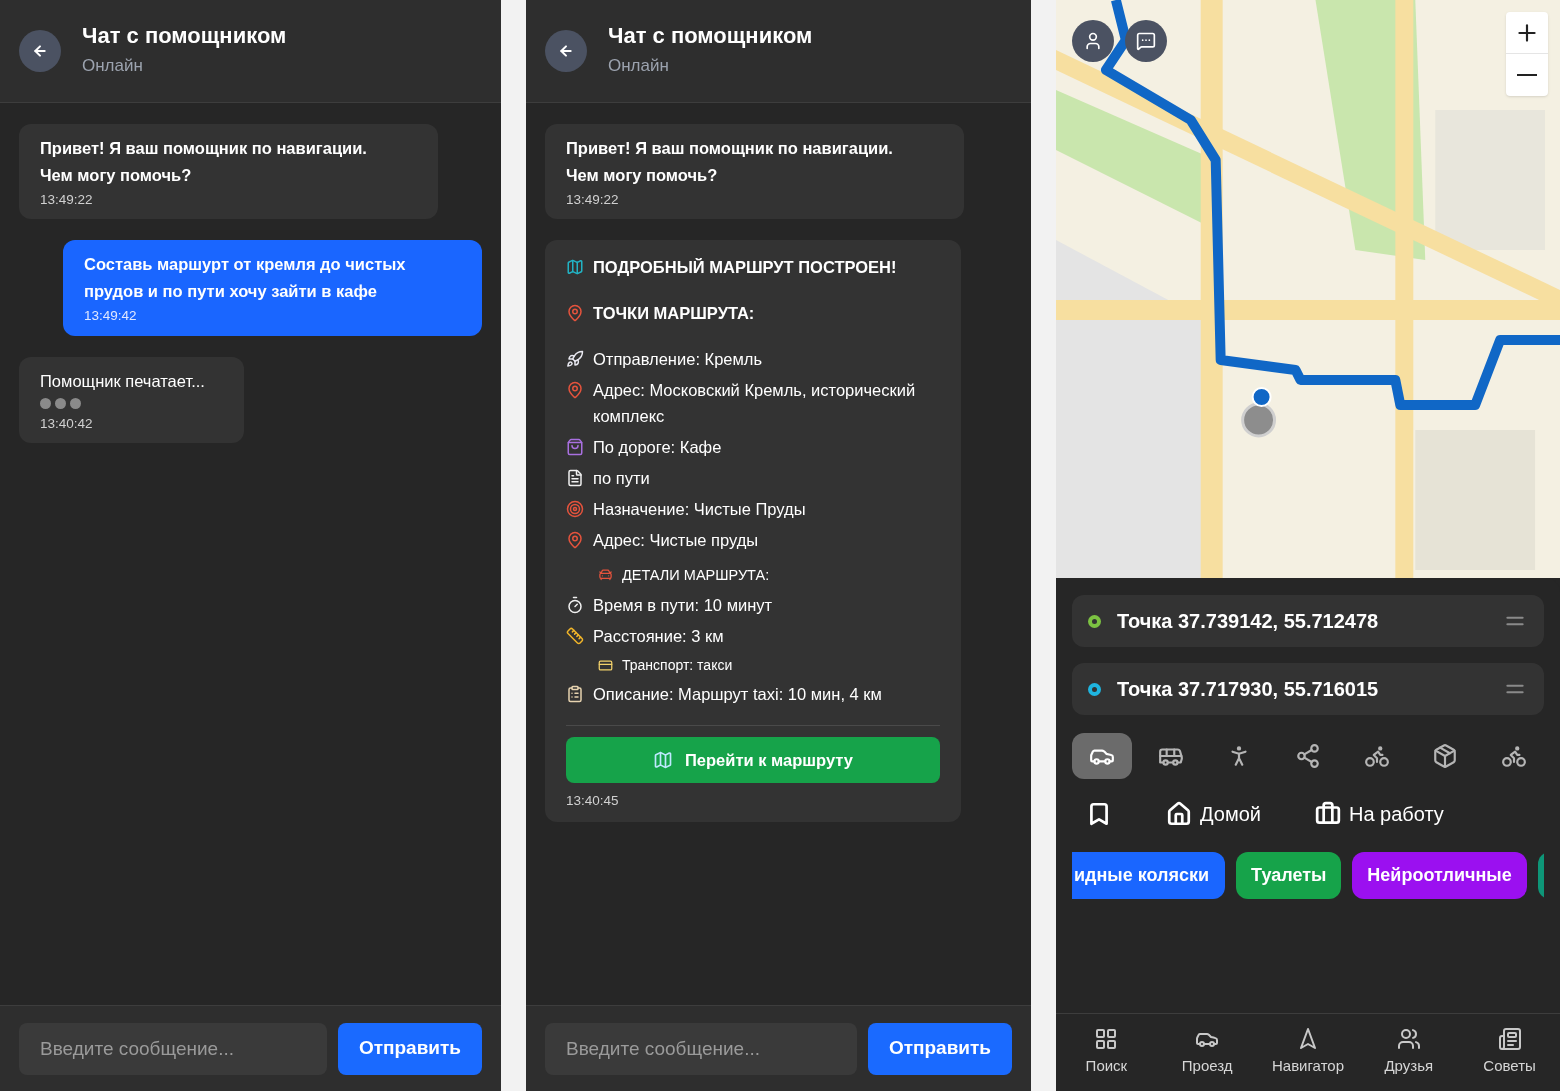  What do you see at coordinates (658, 637) in the screenshot?
I see `route-detail-text: Расстояние: 3 км` at bounding box center [658, 637].